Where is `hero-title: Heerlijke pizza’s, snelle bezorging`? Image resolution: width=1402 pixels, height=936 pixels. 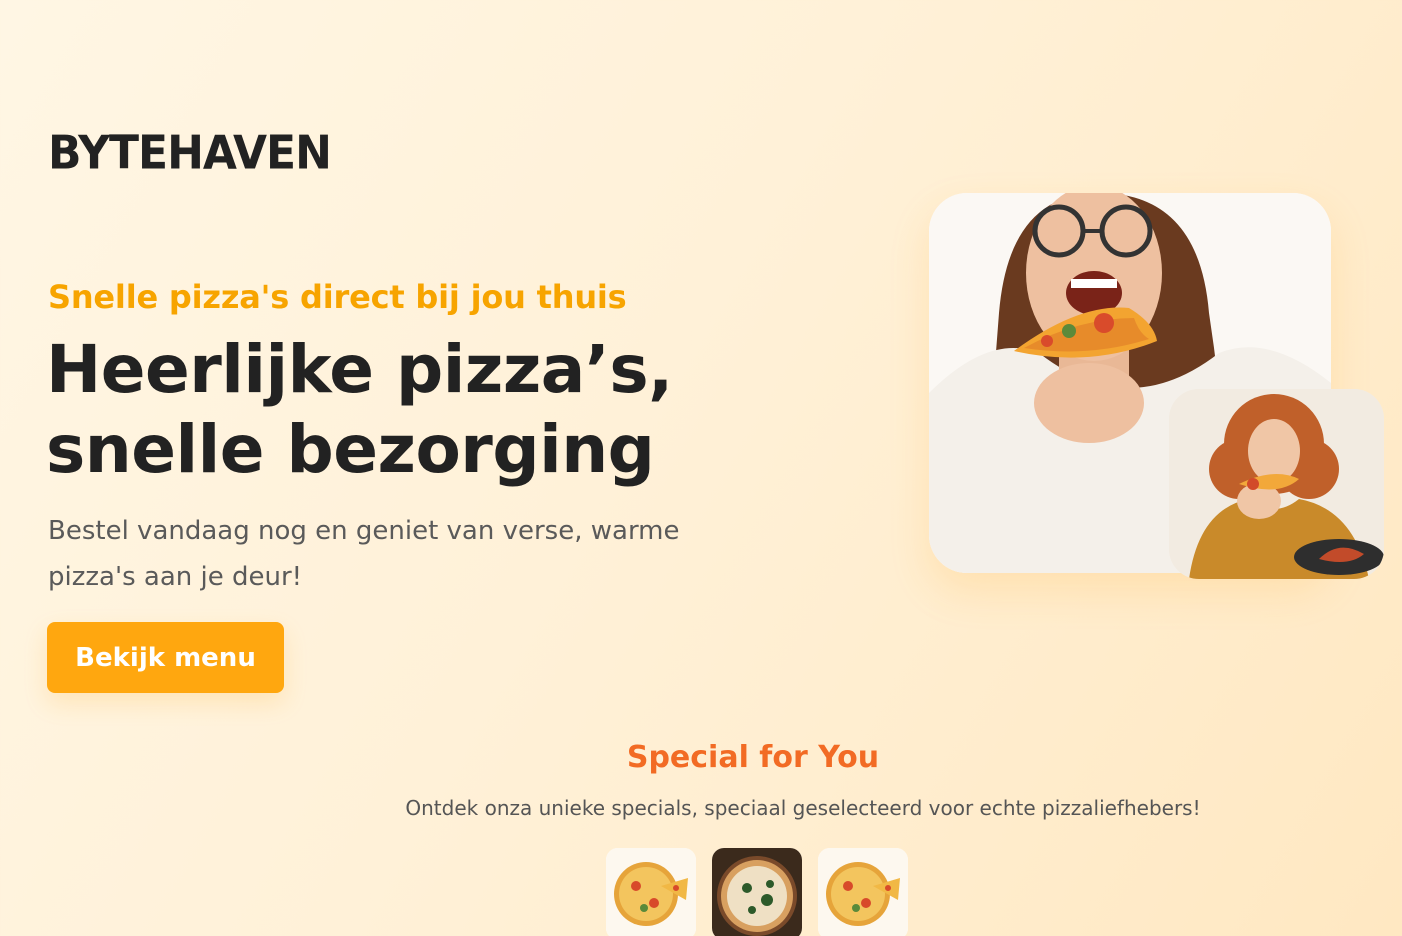
hero-title: Heerlijke pizza’s, snelle bezorging is located at coordinates (359, 409).